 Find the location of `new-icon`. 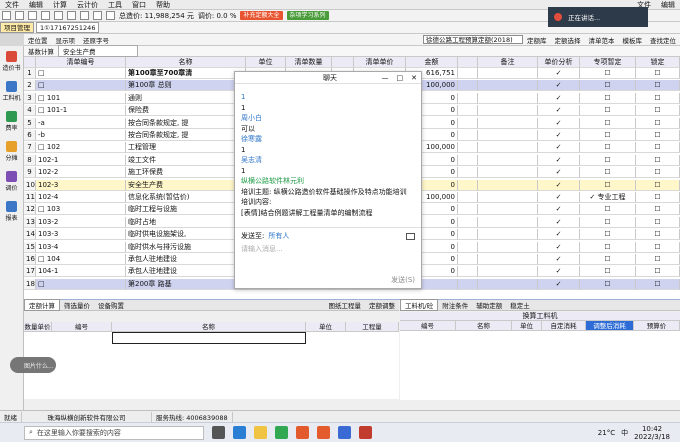

new-icon is located at coordinates (6, 15).